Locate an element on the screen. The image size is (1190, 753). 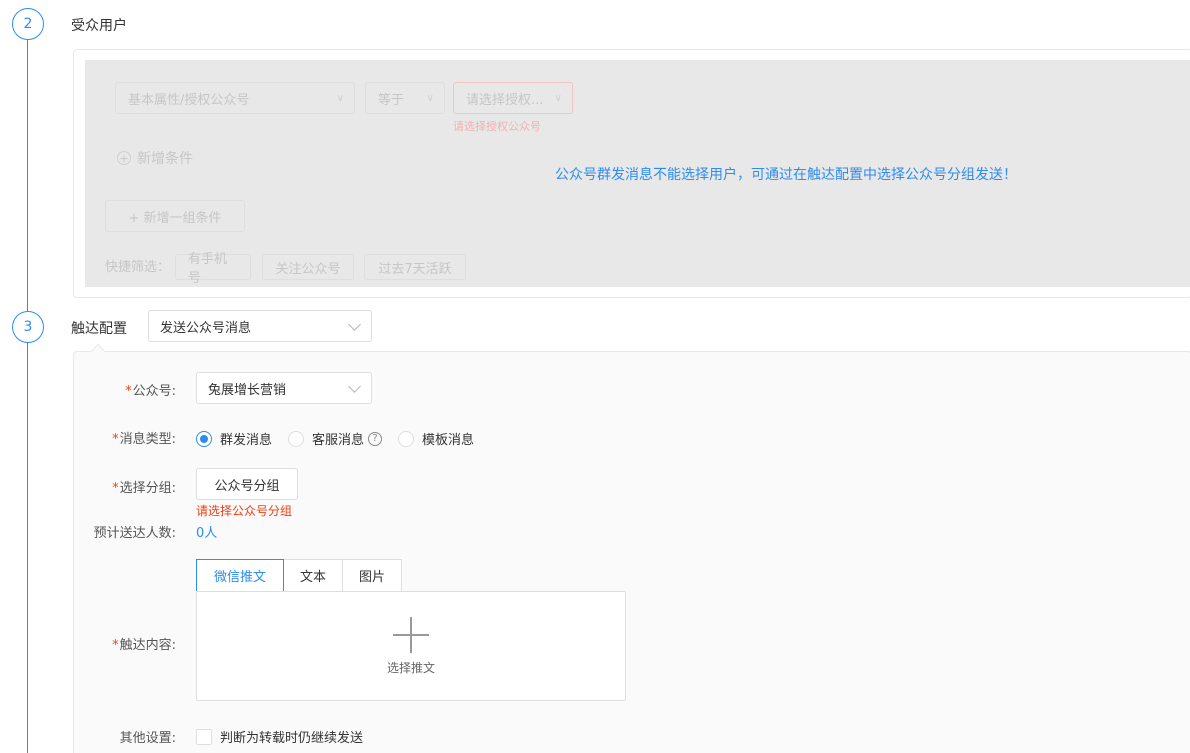
group-select-button: 公众号分组 is located at coordinates (247, 484).